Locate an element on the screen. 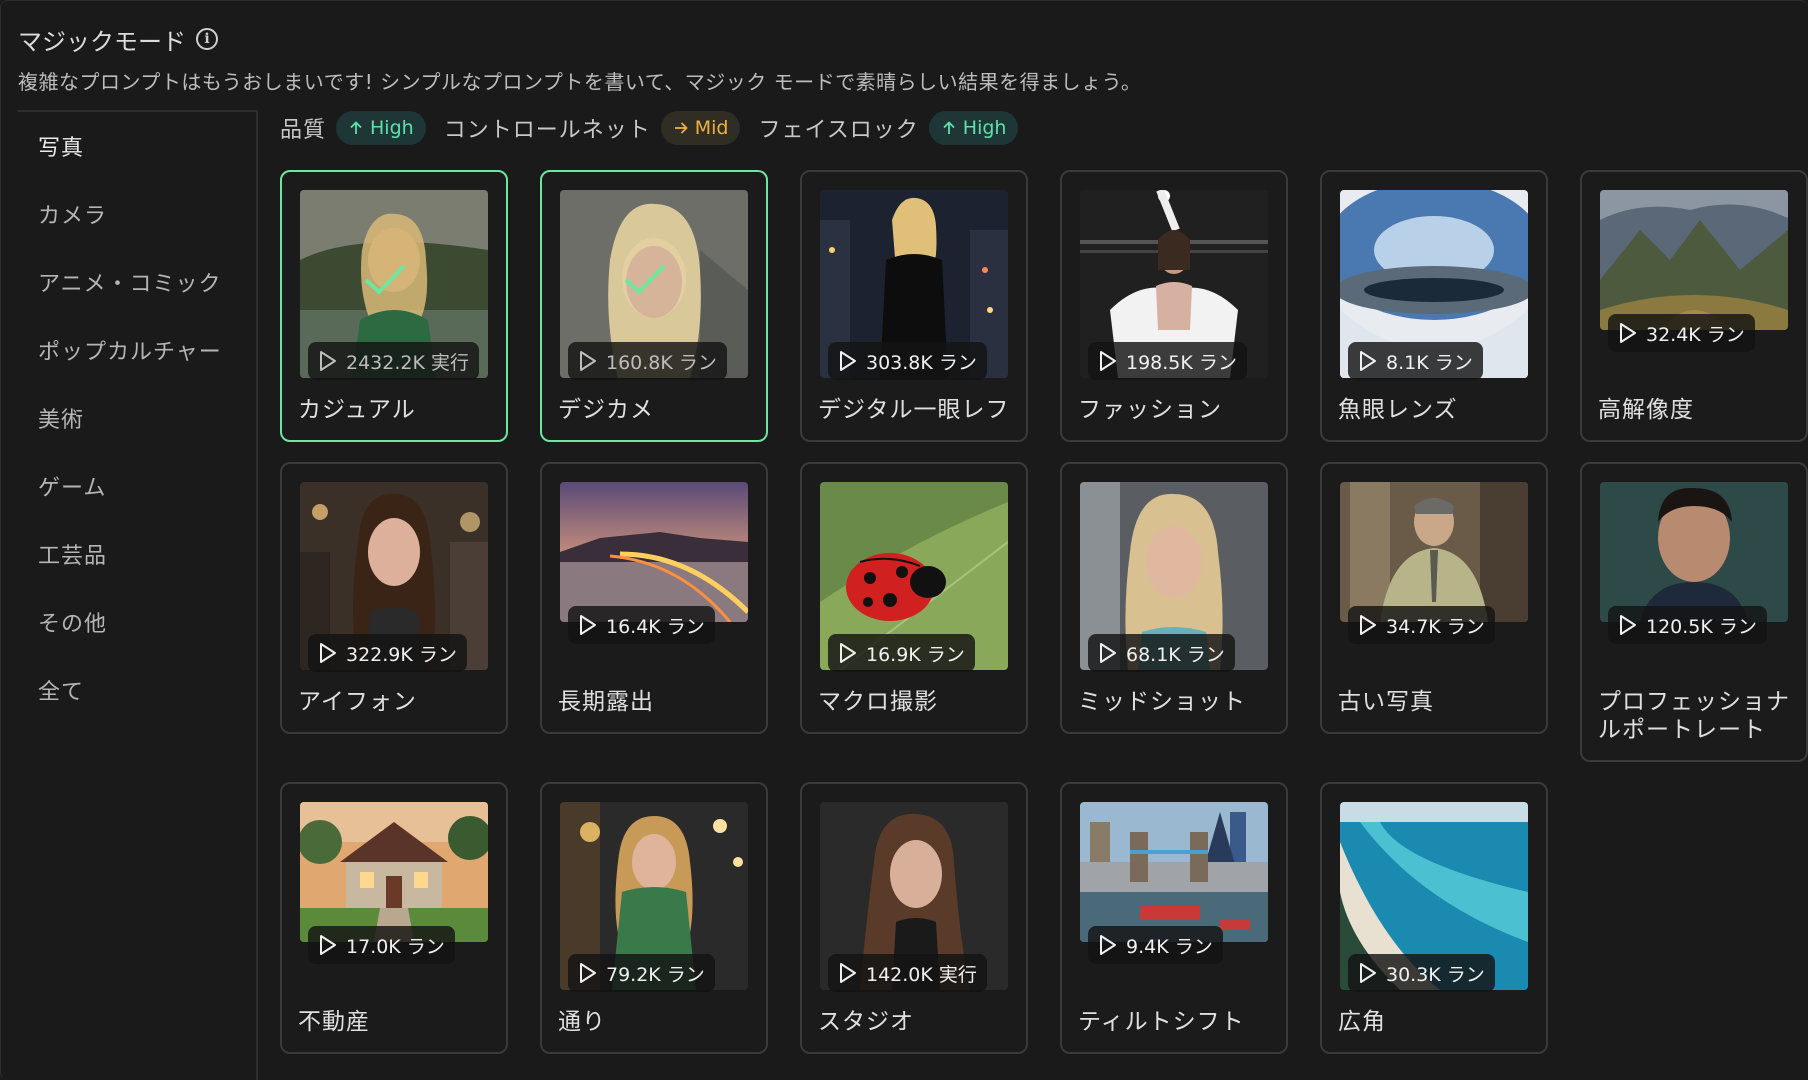 This screenshot has width=1808, height=1080. style-card-old-photo: 34.7K ラン 古い写真 is located at coordinates (1434, 598).